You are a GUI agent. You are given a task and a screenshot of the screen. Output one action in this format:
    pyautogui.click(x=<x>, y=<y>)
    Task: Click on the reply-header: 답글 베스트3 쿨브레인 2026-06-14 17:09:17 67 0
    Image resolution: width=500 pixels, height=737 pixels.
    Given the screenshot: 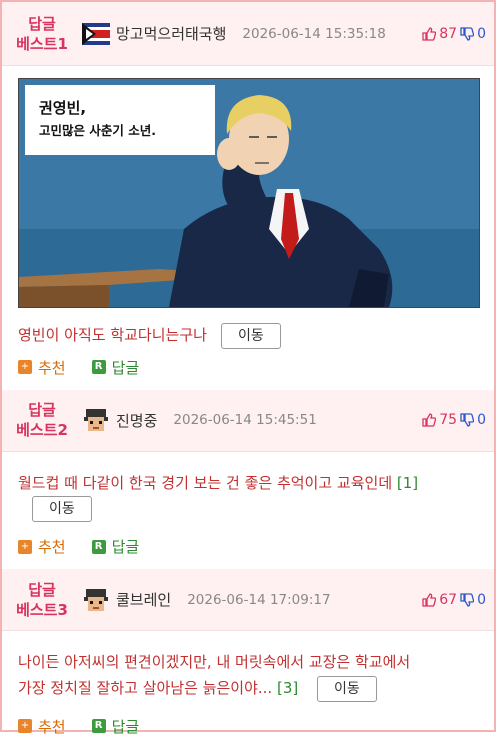 What is the action you would take?
    pyautogui.click(x=248, y=600)
    